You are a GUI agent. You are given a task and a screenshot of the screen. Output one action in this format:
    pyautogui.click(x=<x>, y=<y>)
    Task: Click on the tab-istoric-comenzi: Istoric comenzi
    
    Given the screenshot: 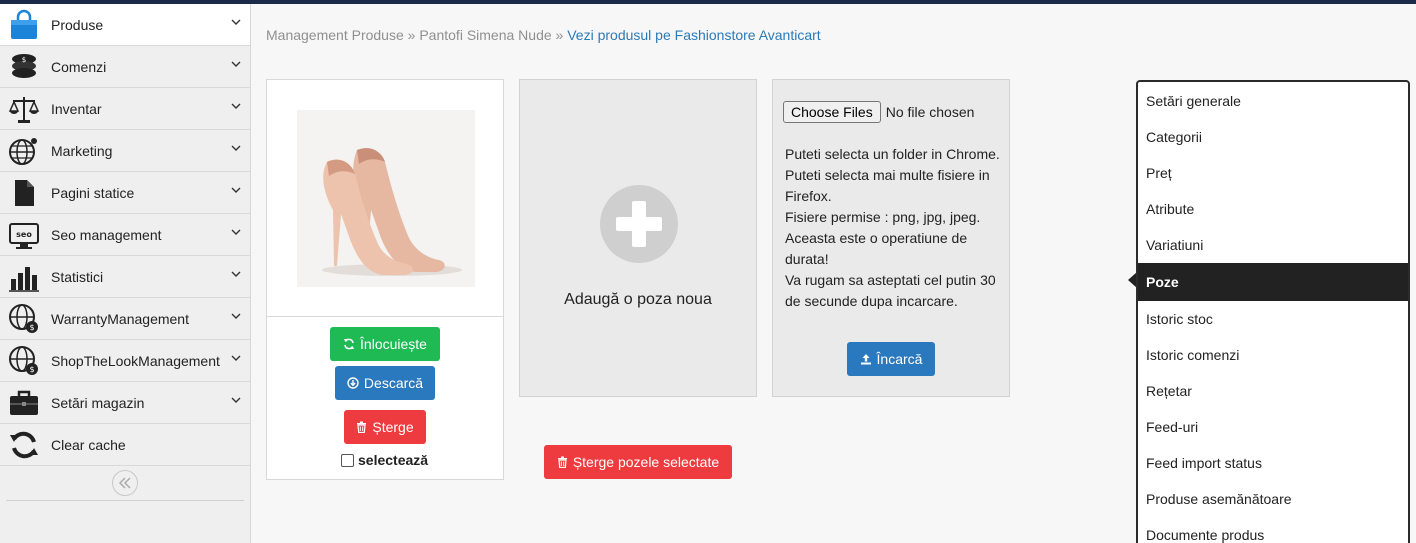 What is the action you would take?
    pyautogui.click(x=1273, y=355)
    